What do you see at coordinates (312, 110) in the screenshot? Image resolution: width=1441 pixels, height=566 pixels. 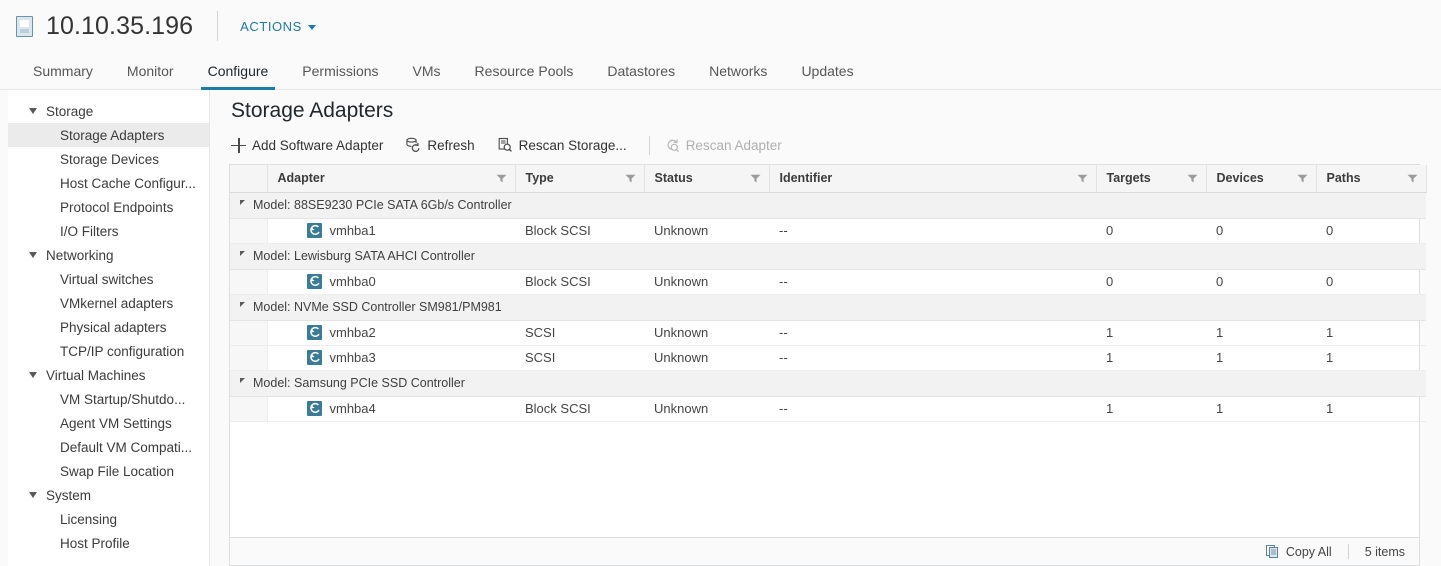 I see `page-title: Storage Adapters` at bounding box center [312, 110].